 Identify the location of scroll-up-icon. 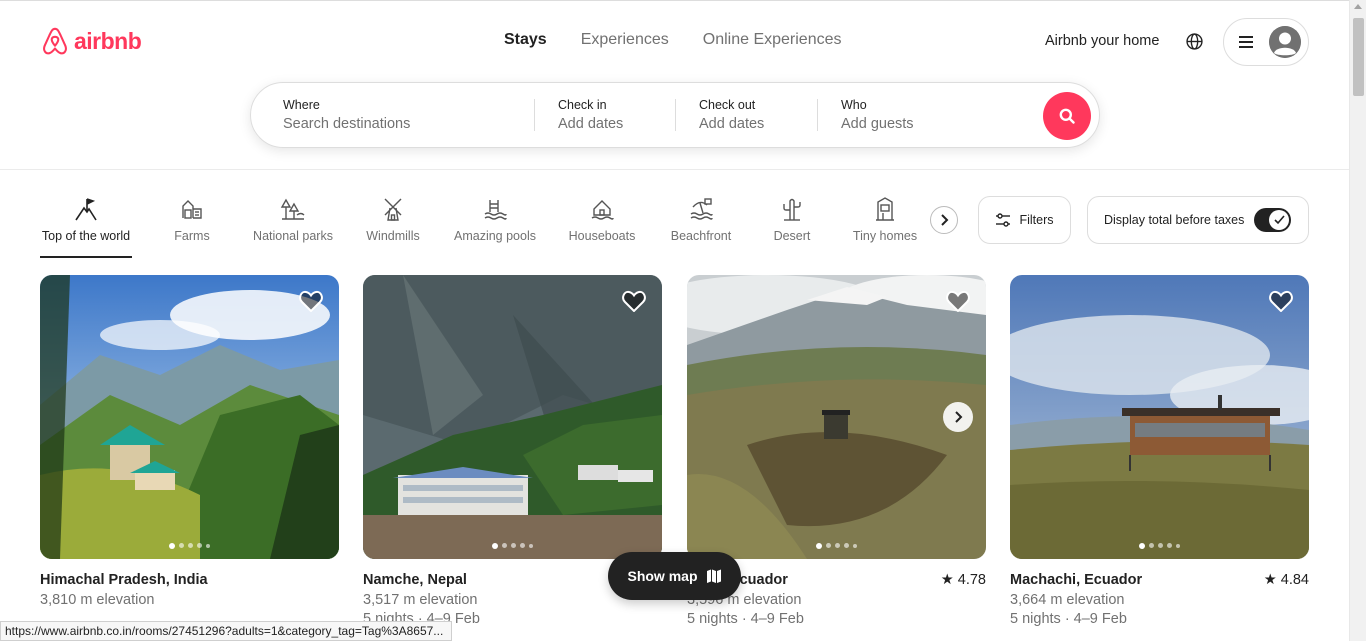
(1358, 6).